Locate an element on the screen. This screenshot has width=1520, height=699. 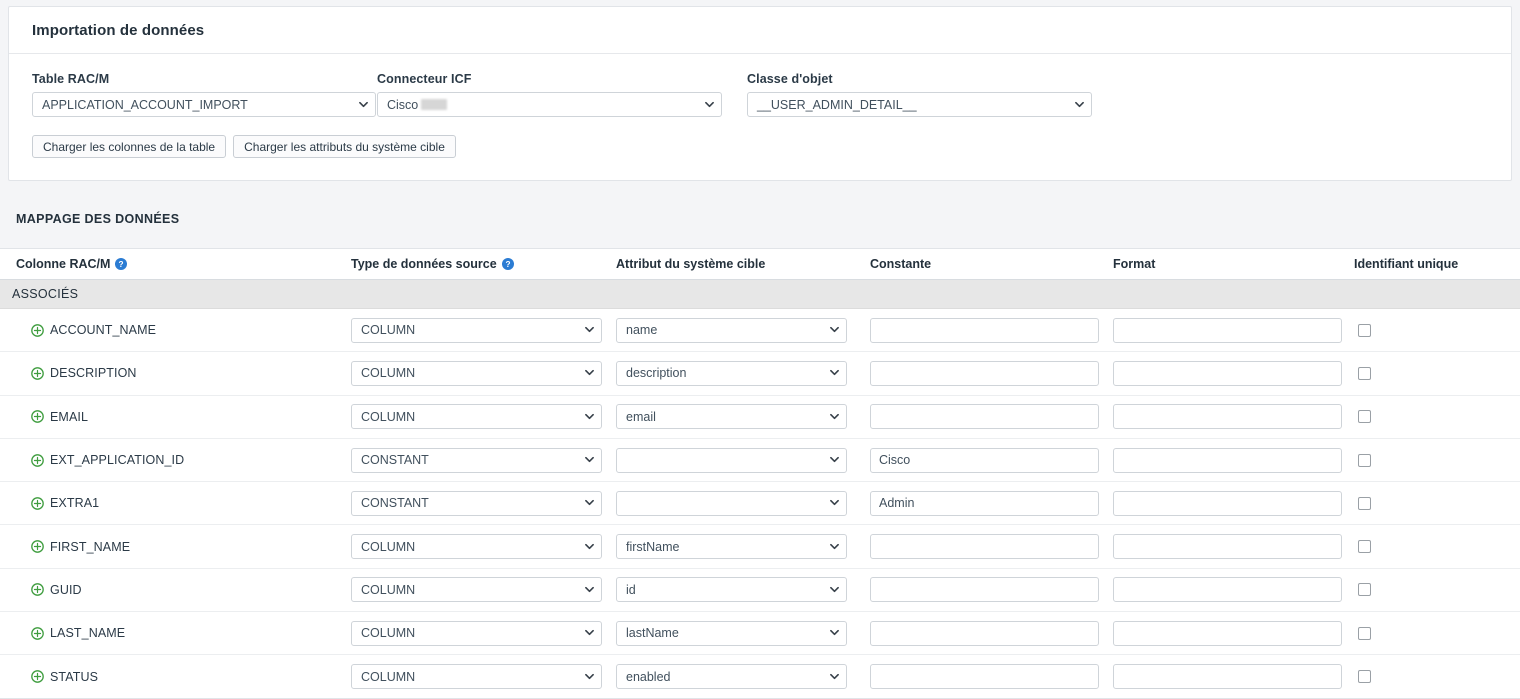
select-target-attribute: email is located at coordinates (731, 417).